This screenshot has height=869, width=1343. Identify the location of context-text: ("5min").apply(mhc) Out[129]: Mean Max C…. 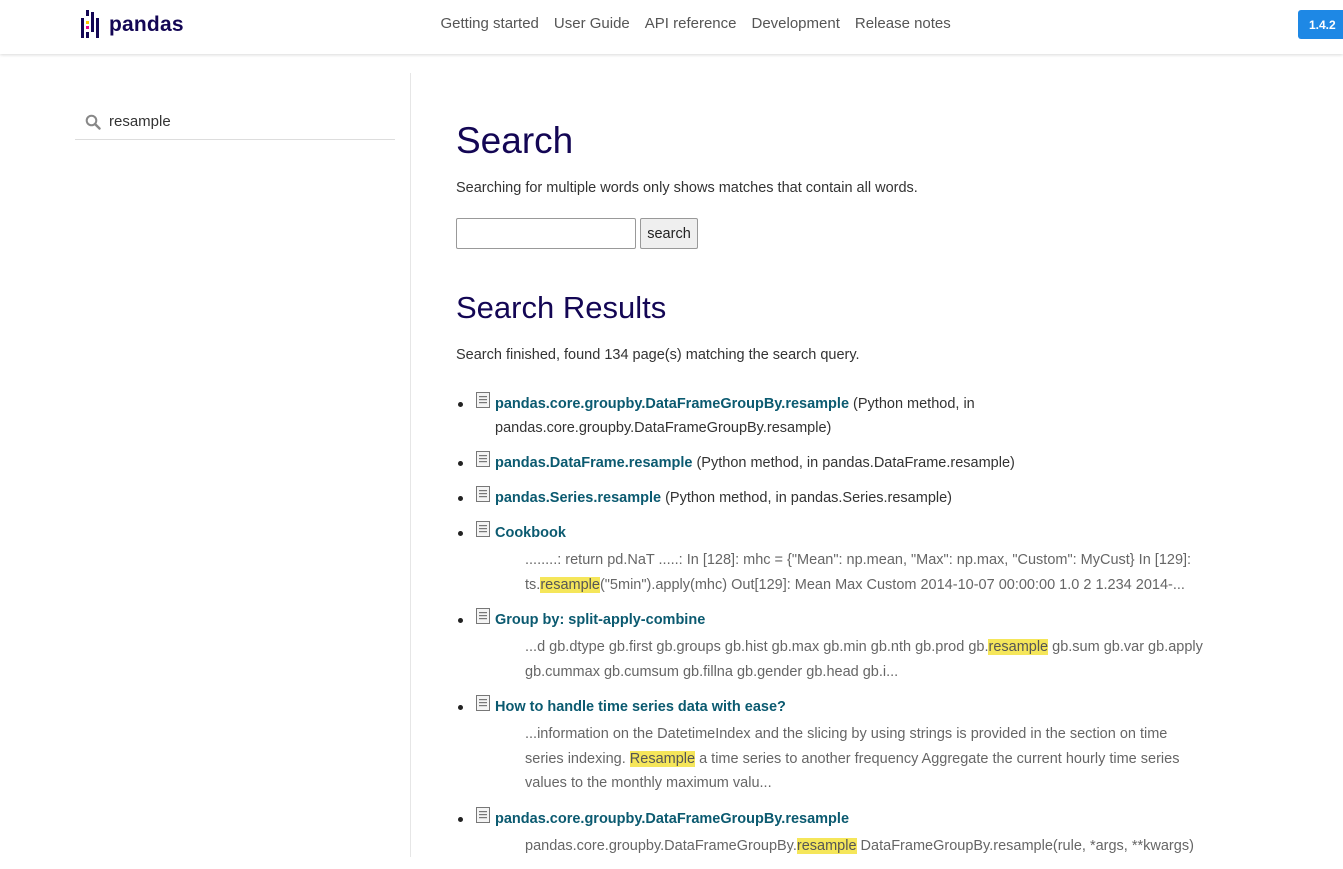
(892, 584).